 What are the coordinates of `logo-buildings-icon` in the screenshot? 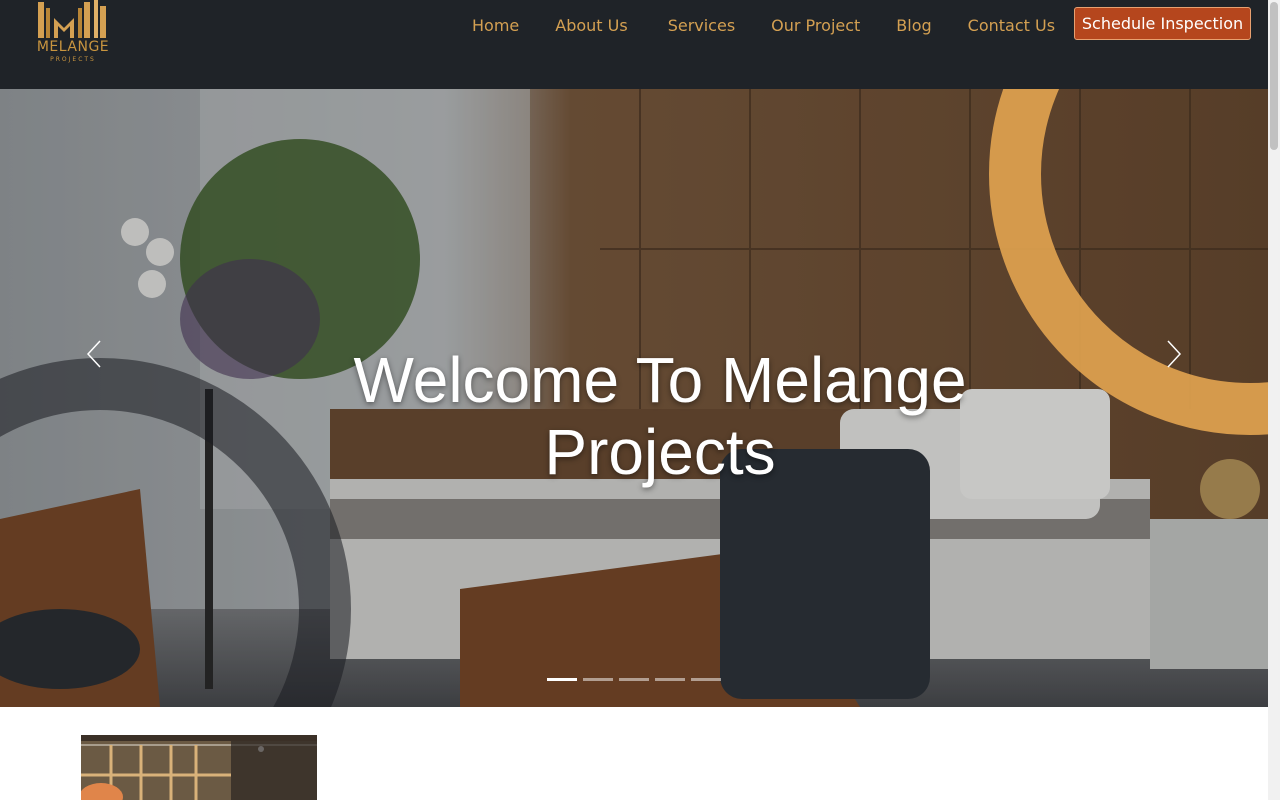 It's located at (72, 19).